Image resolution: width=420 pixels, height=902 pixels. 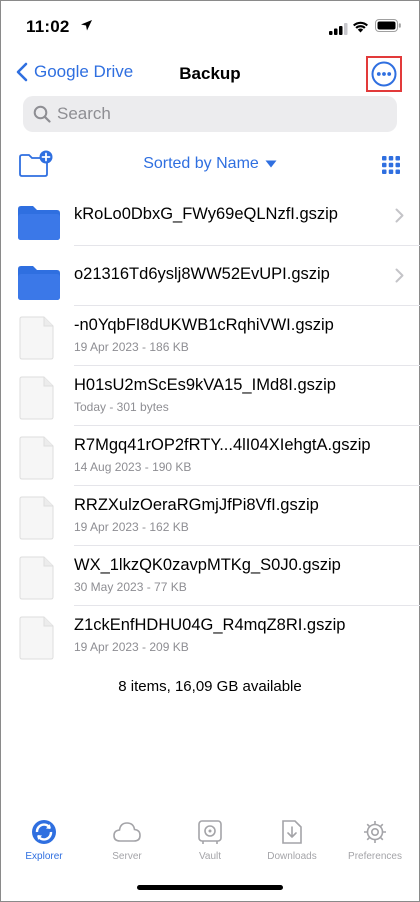 What do you see at coordinates (210, 625) in the screenshot?
I see `file-name: Z1ckEnfHDHU04G_R4mqZ8RI.gszip` at bounding box center [210, 625].